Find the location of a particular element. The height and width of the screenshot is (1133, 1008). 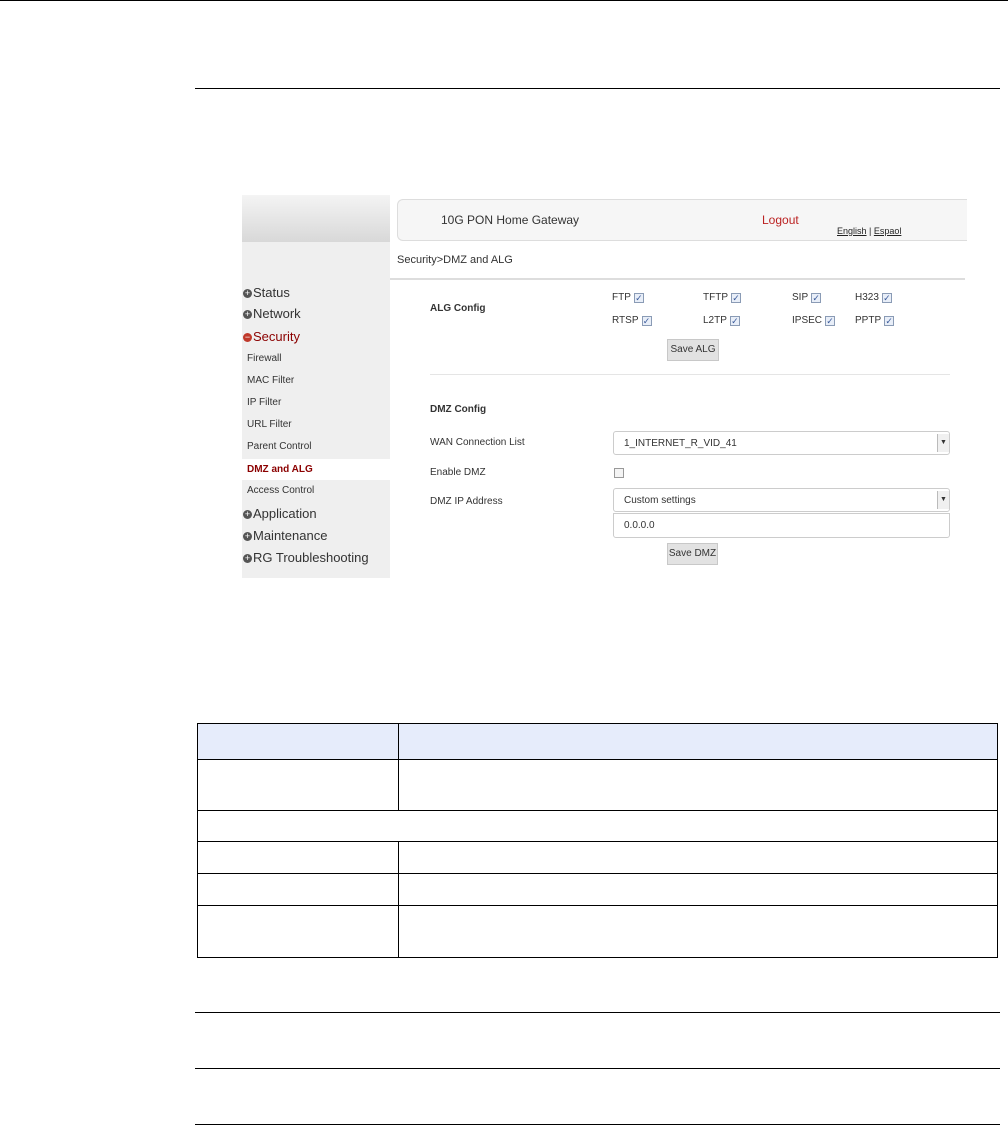

alg-option-label: RTSP is located at coordinates (625, 320).